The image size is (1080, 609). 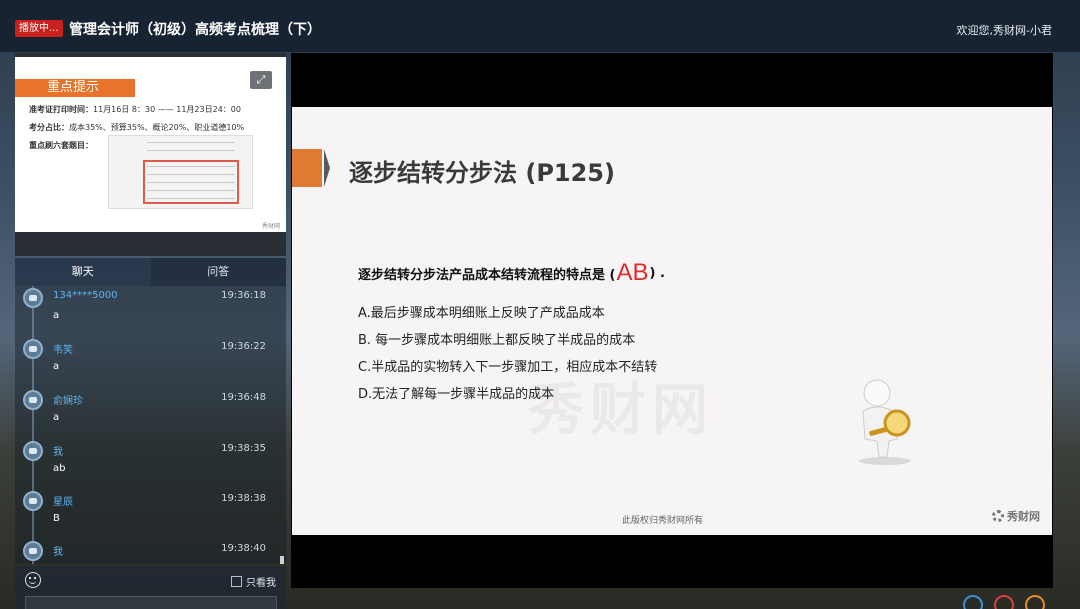 I want to click on option-a: A.最后步骤成本明细账上反映了产成品成本, so click(x=481, y=313).